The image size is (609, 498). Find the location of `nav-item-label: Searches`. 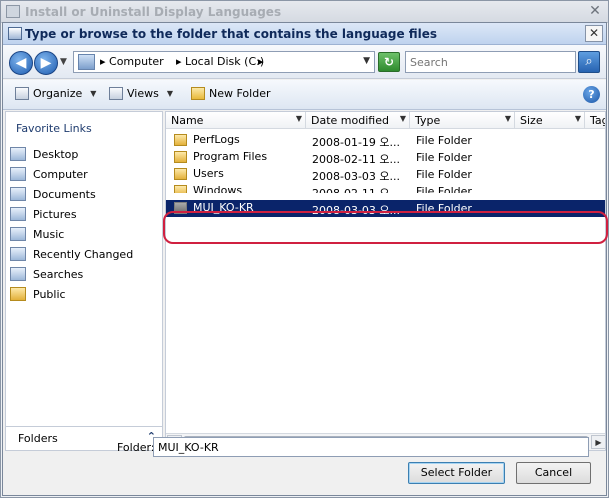

nav-item-label: Searches is located at coordinates (58, 274).